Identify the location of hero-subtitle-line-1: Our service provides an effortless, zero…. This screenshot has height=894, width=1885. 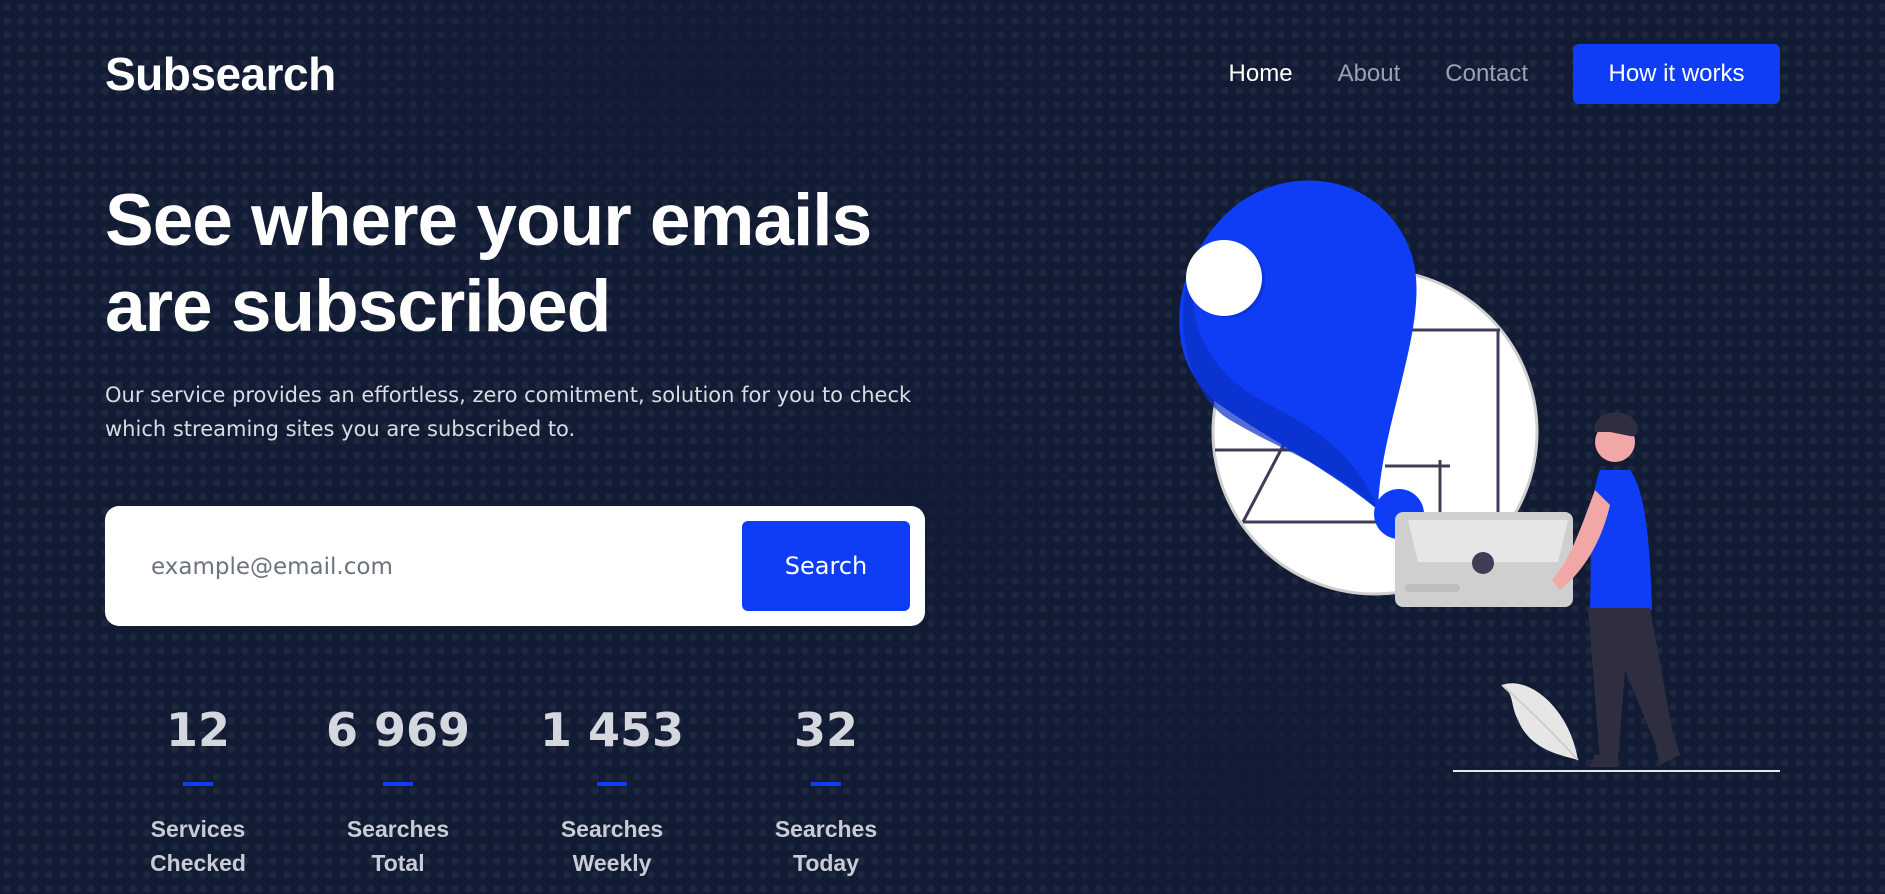
(508, 395).